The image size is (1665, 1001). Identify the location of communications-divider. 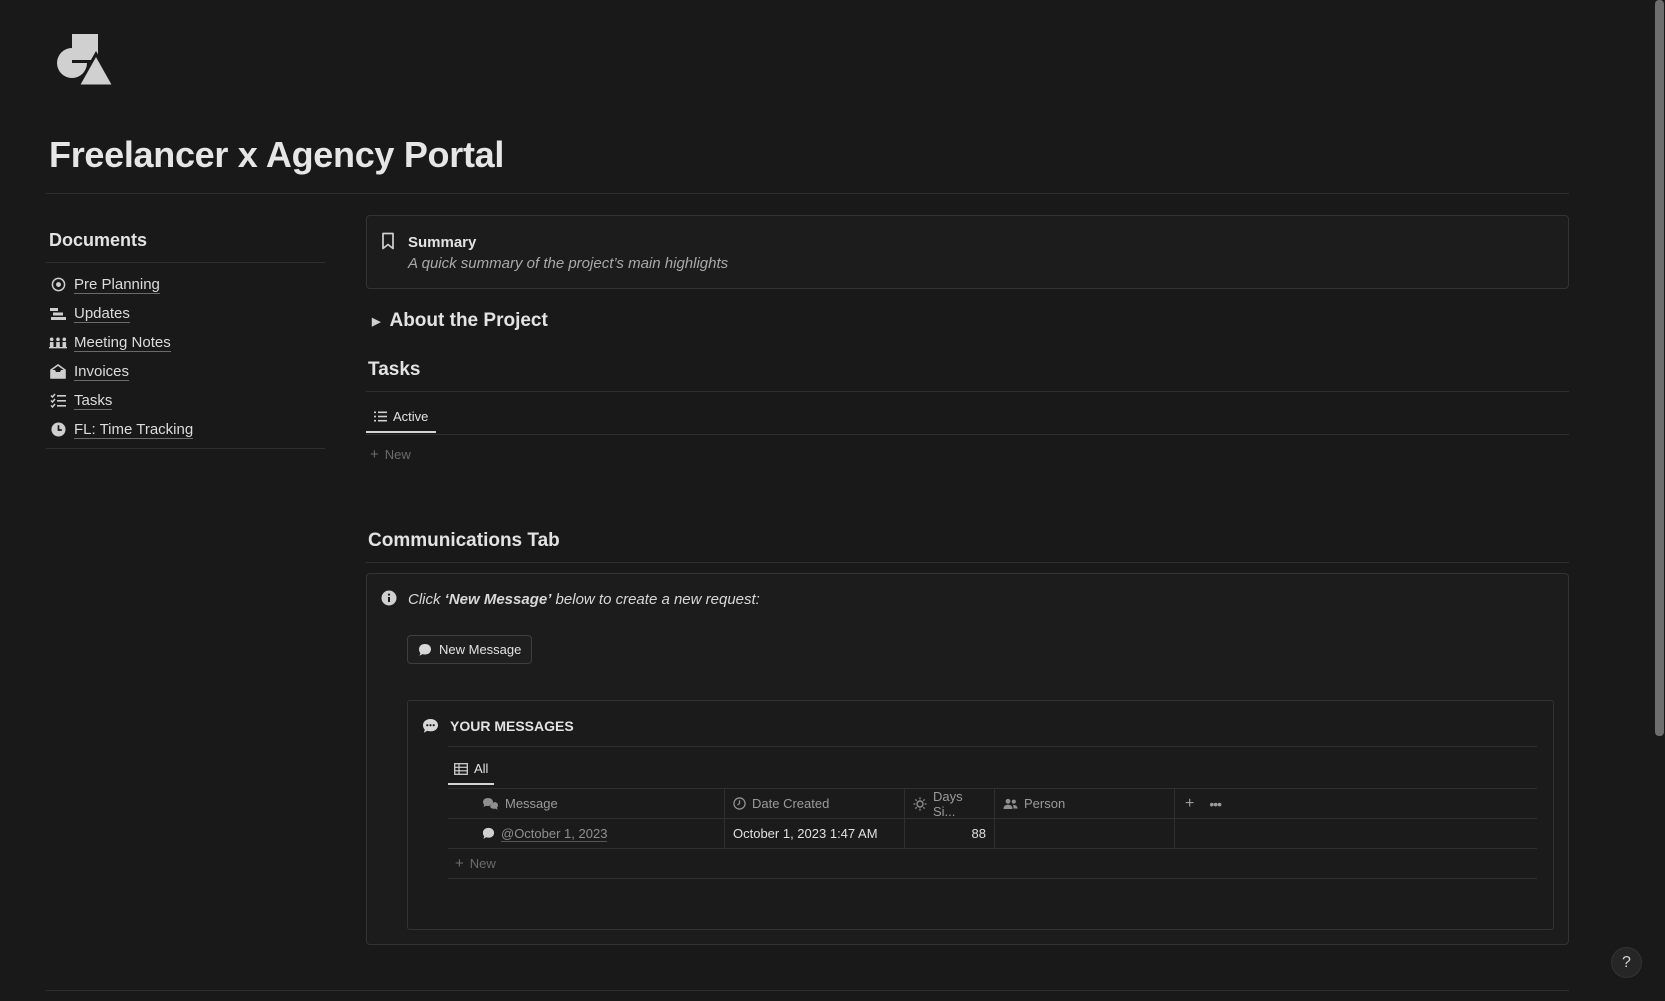
(967, 562).